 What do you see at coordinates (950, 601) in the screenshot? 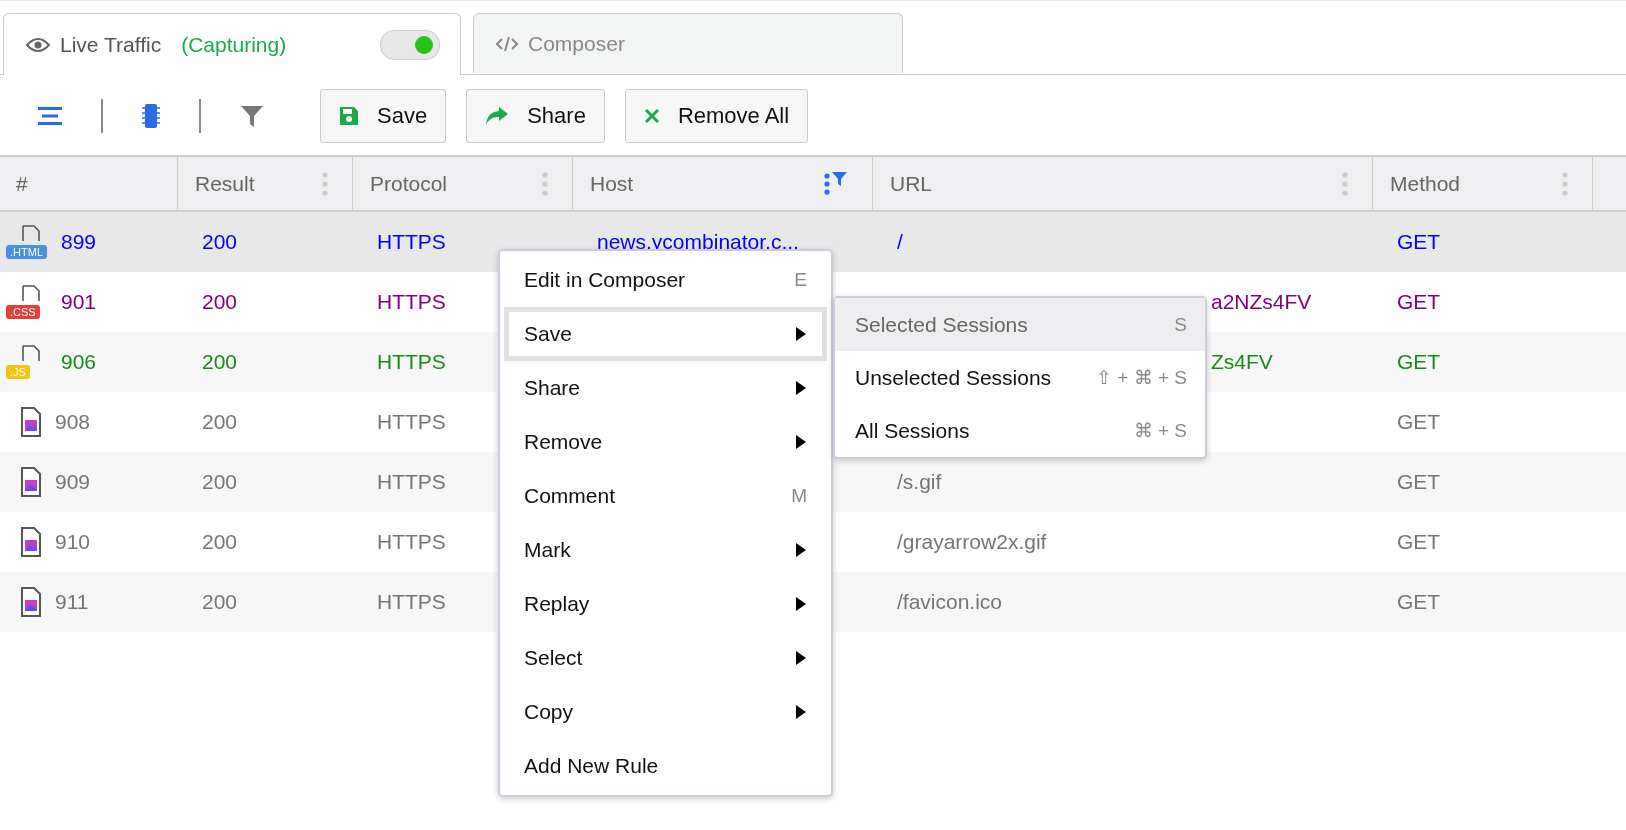
I see `table-cell: /favicon.ico` at bounding box center [950, 601].